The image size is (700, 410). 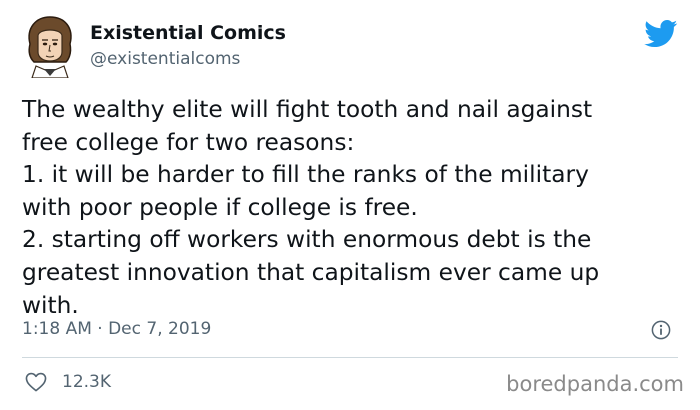 What do you see at coordinates (661, 330) in the screenshot?
I see `info-icon` at bounding box center [661, 330].